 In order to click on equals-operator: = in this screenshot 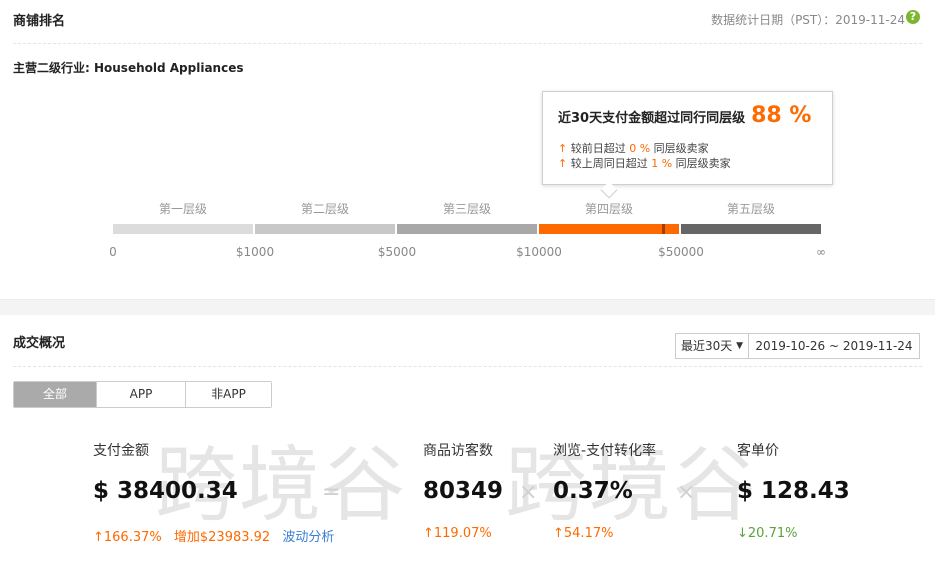, I will do `click(331, 492)`.